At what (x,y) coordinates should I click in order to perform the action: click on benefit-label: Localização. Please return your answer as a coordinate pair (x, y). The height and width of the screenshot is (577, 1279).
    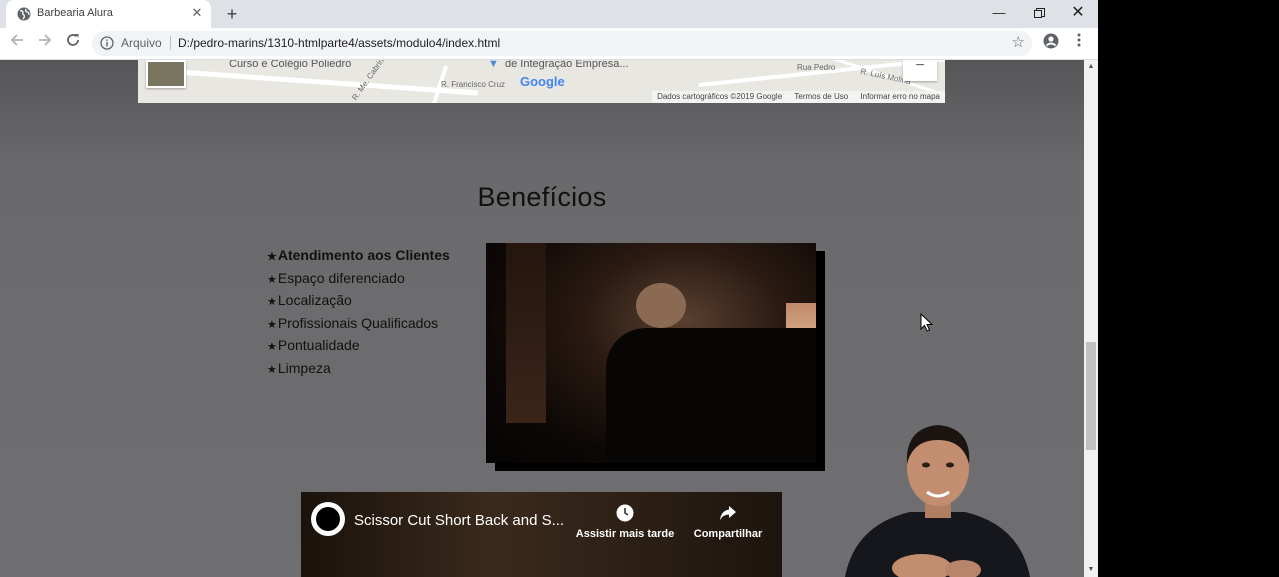
    Looking at the image, I should click on (314, 300).